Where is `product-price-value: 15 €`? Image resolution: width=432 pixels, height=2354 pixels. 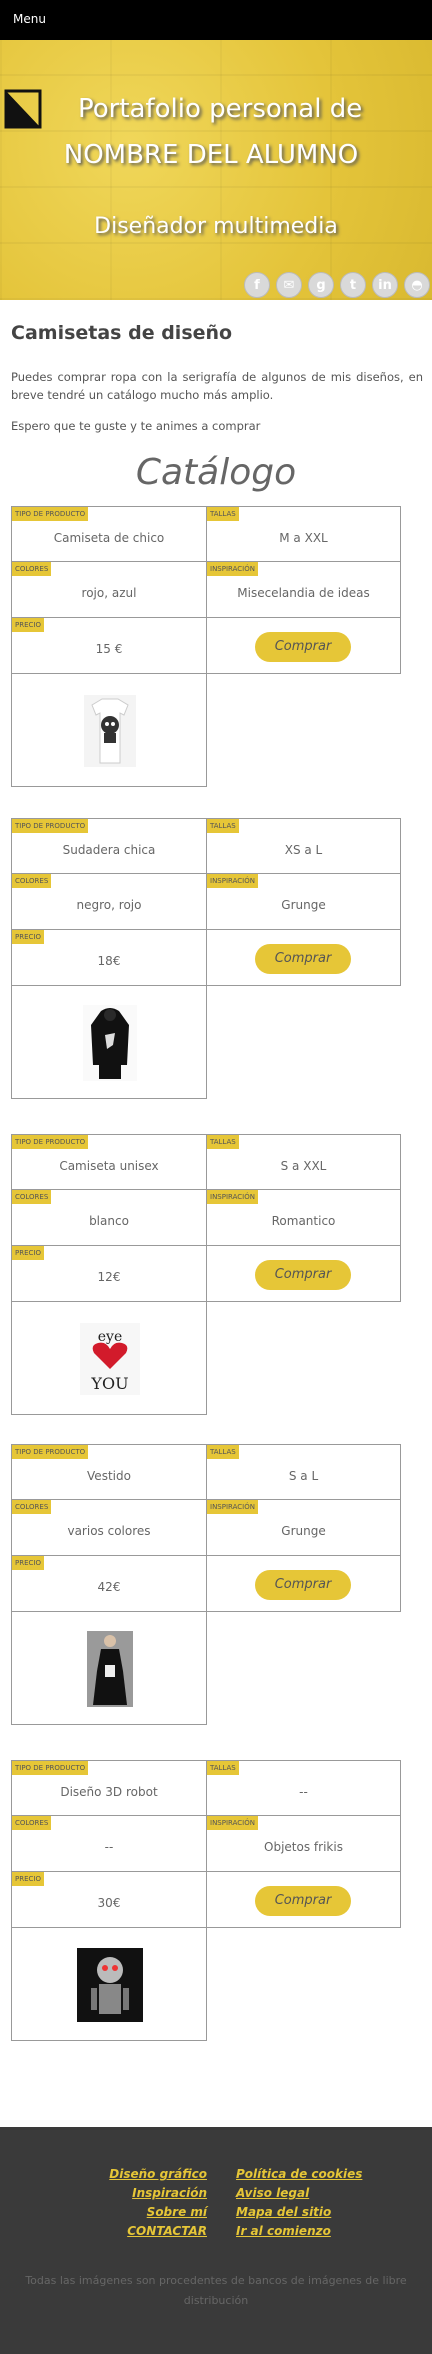 product-price-value: 15 € is located at coordinates (109, 649).